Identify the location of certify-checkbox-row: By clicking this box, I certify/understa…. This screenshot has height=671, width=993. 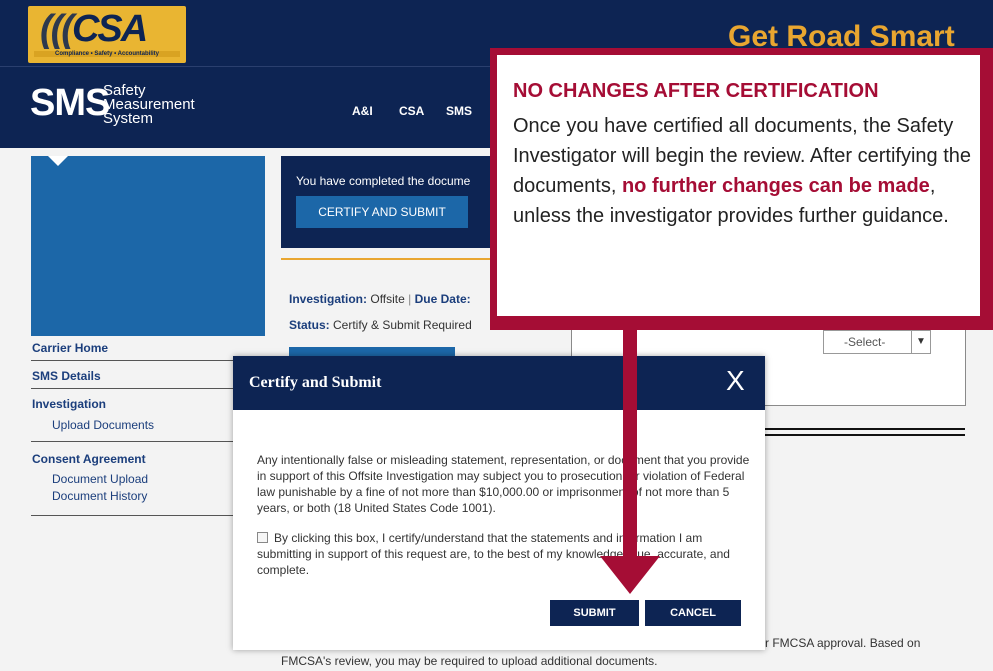
(504, 554).